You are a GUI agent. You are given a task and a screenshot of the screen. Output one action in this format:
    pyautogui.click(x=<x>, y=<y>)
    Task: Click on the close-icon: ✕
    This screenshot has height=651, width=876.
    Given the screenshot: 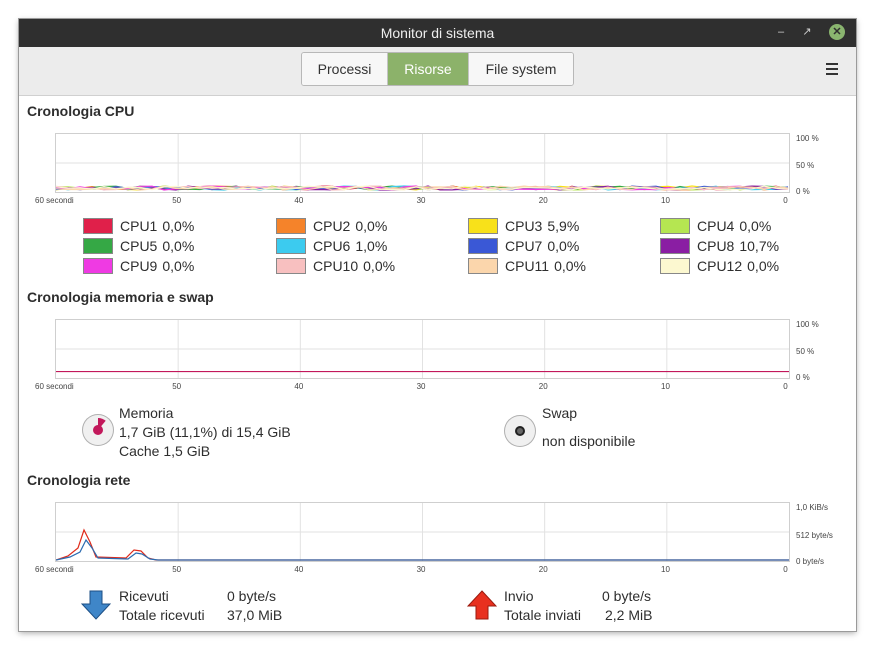 What is the action you would take?
    pyautogui.click(x=837, y=32)
    